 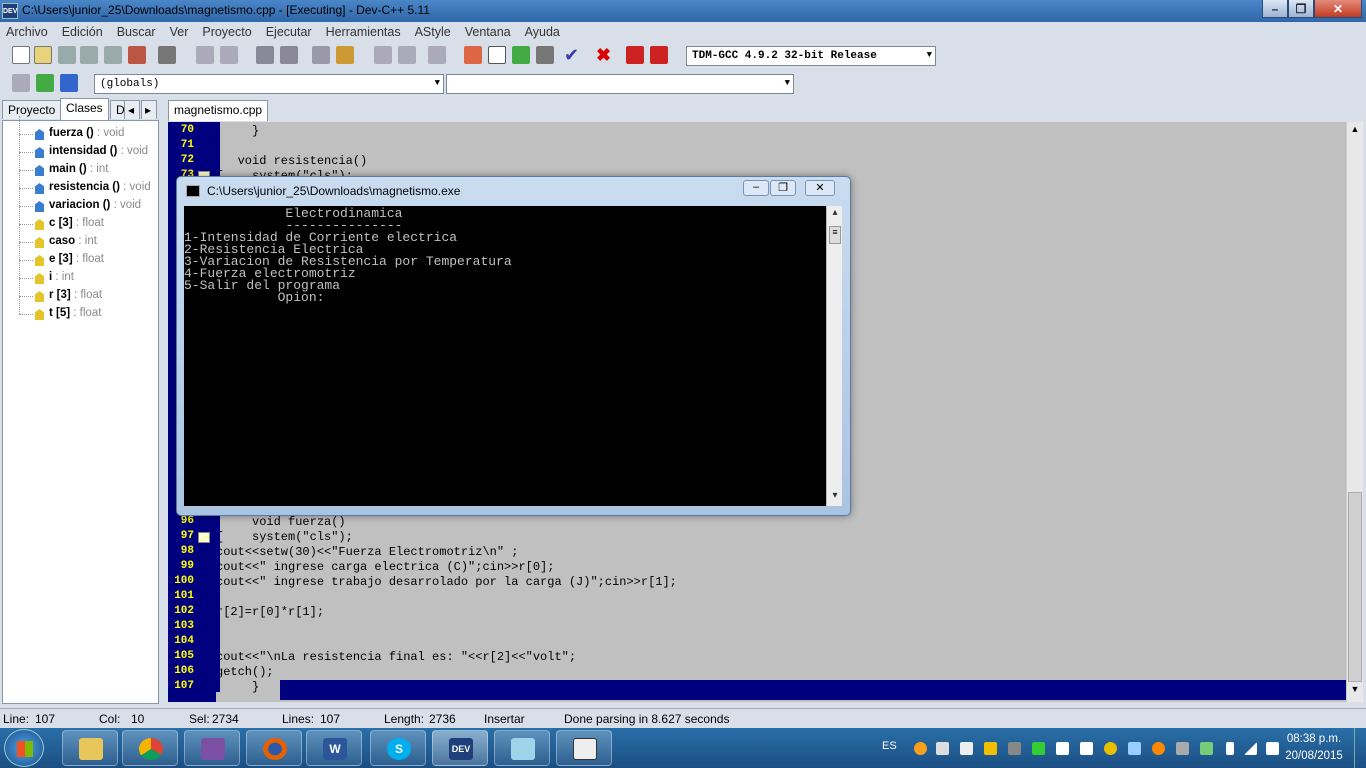 I want to click on menu-ventana: Ventana, so click(x=488, y=32).